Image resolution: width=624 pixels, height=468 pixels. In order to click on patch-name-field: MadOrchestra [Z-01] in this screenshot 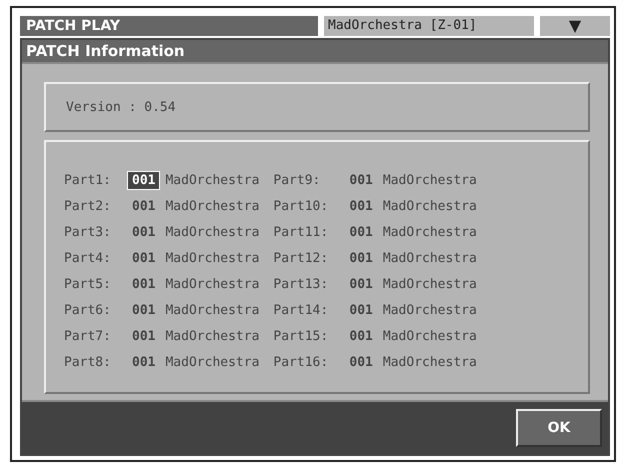, I will do `click(428, 26)`.